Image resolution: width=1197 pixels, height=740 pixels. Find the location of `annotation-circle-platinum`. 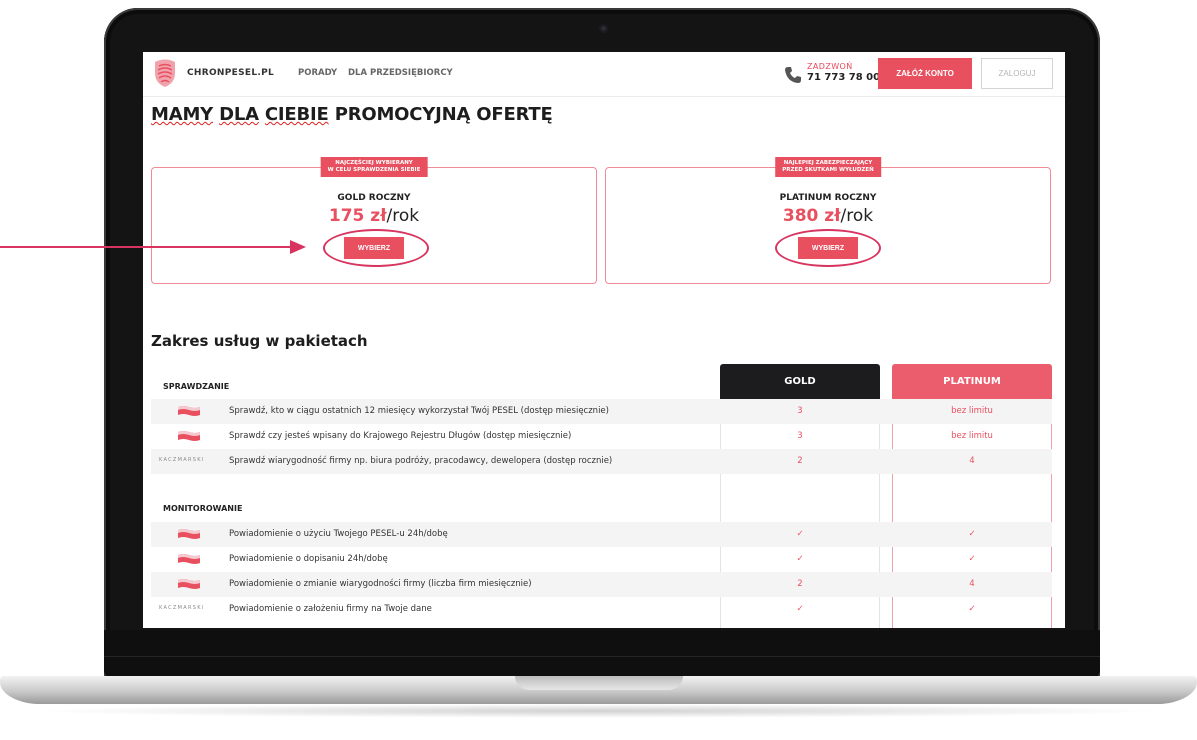

annotation-circle-platinum is located at coordinates (828, 248).